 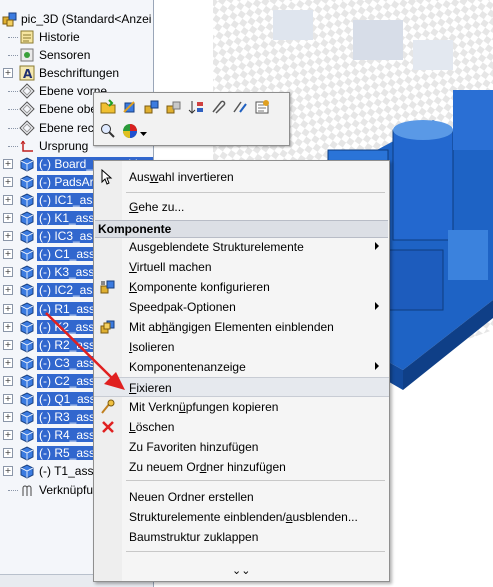 I want to click on label-accel: K, so click(x=133, y=287).